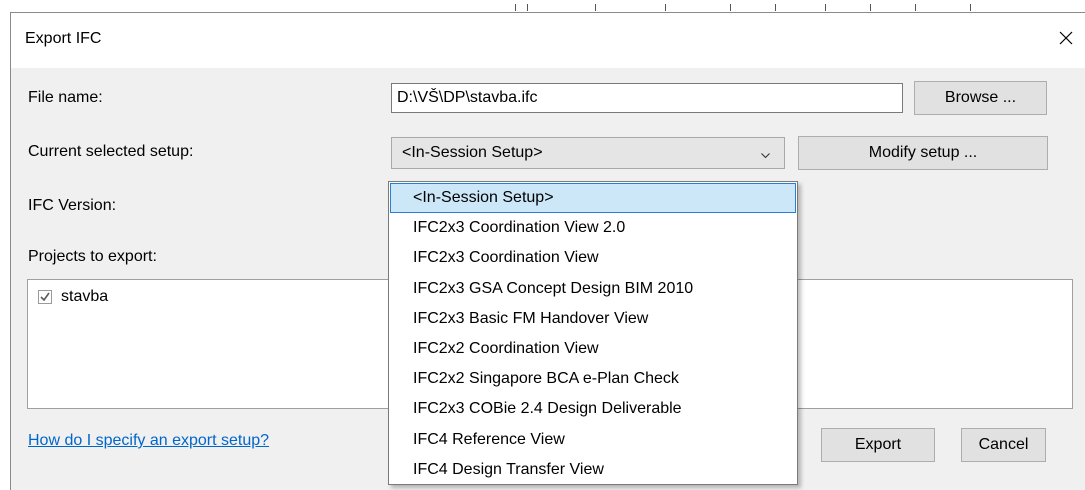 This screenshot has width=1085, height=490. Describe the element at coordinates (593, 409) in the screenshot. I see `dropdown-option: IFC2x3 COBie 2.4 Design Deliverable` at that location.